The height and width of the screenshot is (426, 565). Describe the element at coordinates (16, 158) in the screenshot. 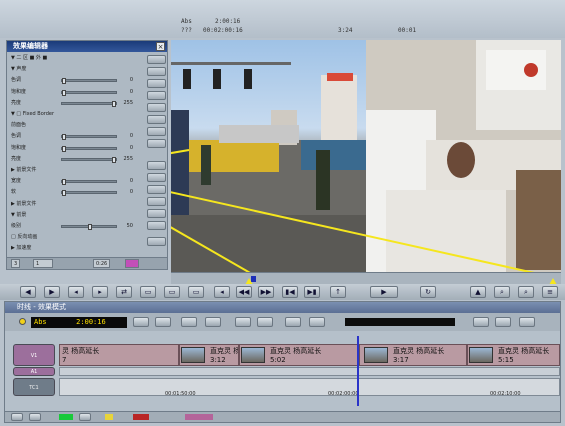

I see `effect-param-label: 亮度` at that location.